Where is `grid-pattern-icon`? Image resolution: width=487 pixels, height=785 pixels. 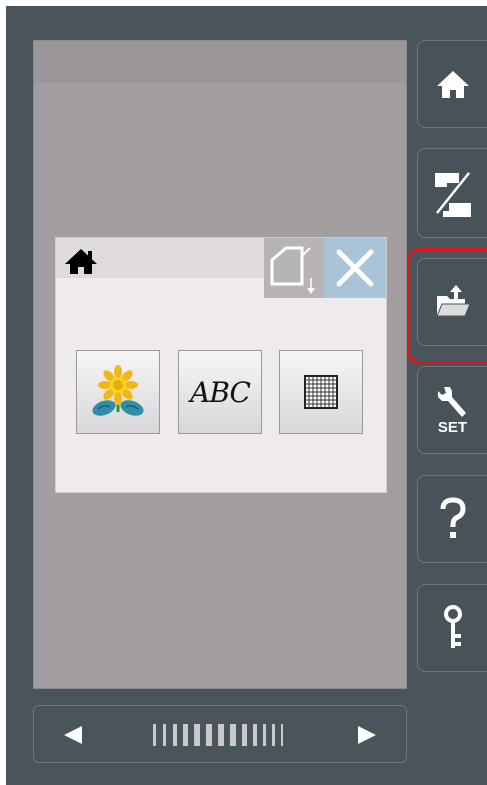
grid-pattern-icon is located at coordinates (321, 392).